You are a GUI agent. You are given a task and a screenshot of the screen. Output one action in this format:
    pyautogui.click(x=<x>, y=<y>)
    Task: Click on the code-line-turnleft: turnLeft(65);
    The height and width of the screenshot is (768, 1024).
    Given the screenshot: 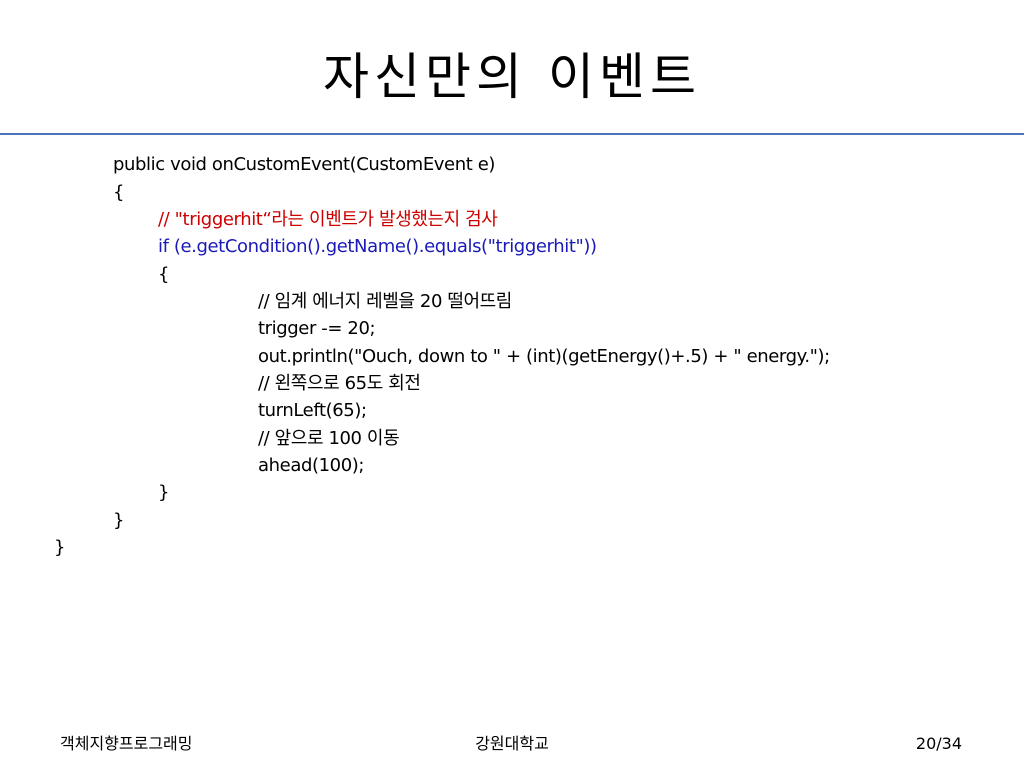 What is the action you would take?
    pyautogui.click(x=312, y=410)
    